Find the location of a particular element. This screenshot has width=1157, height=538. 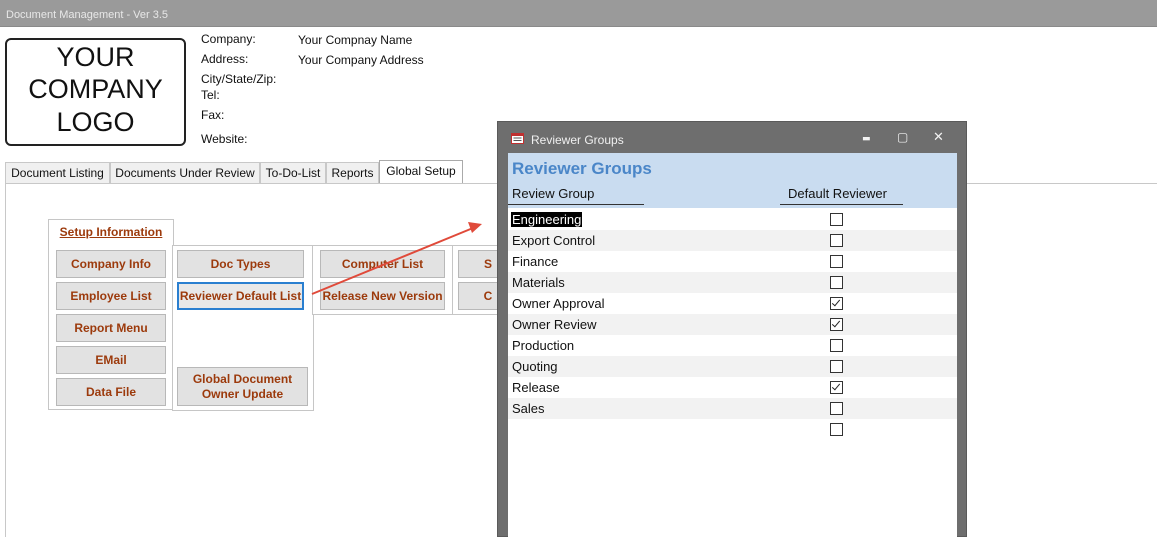

column-underline-group is located at coordinates (576, 204).